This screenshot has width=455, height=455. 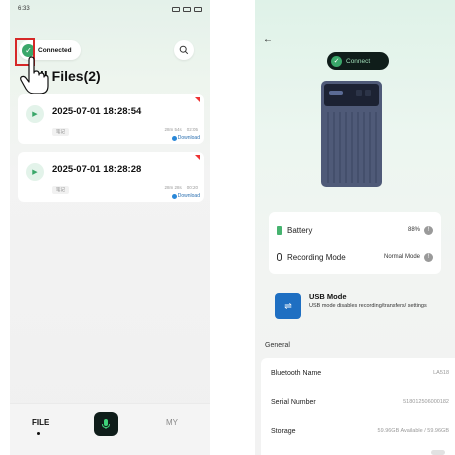 I want to click on check-icon: ✓, so click(x=336, y=61).